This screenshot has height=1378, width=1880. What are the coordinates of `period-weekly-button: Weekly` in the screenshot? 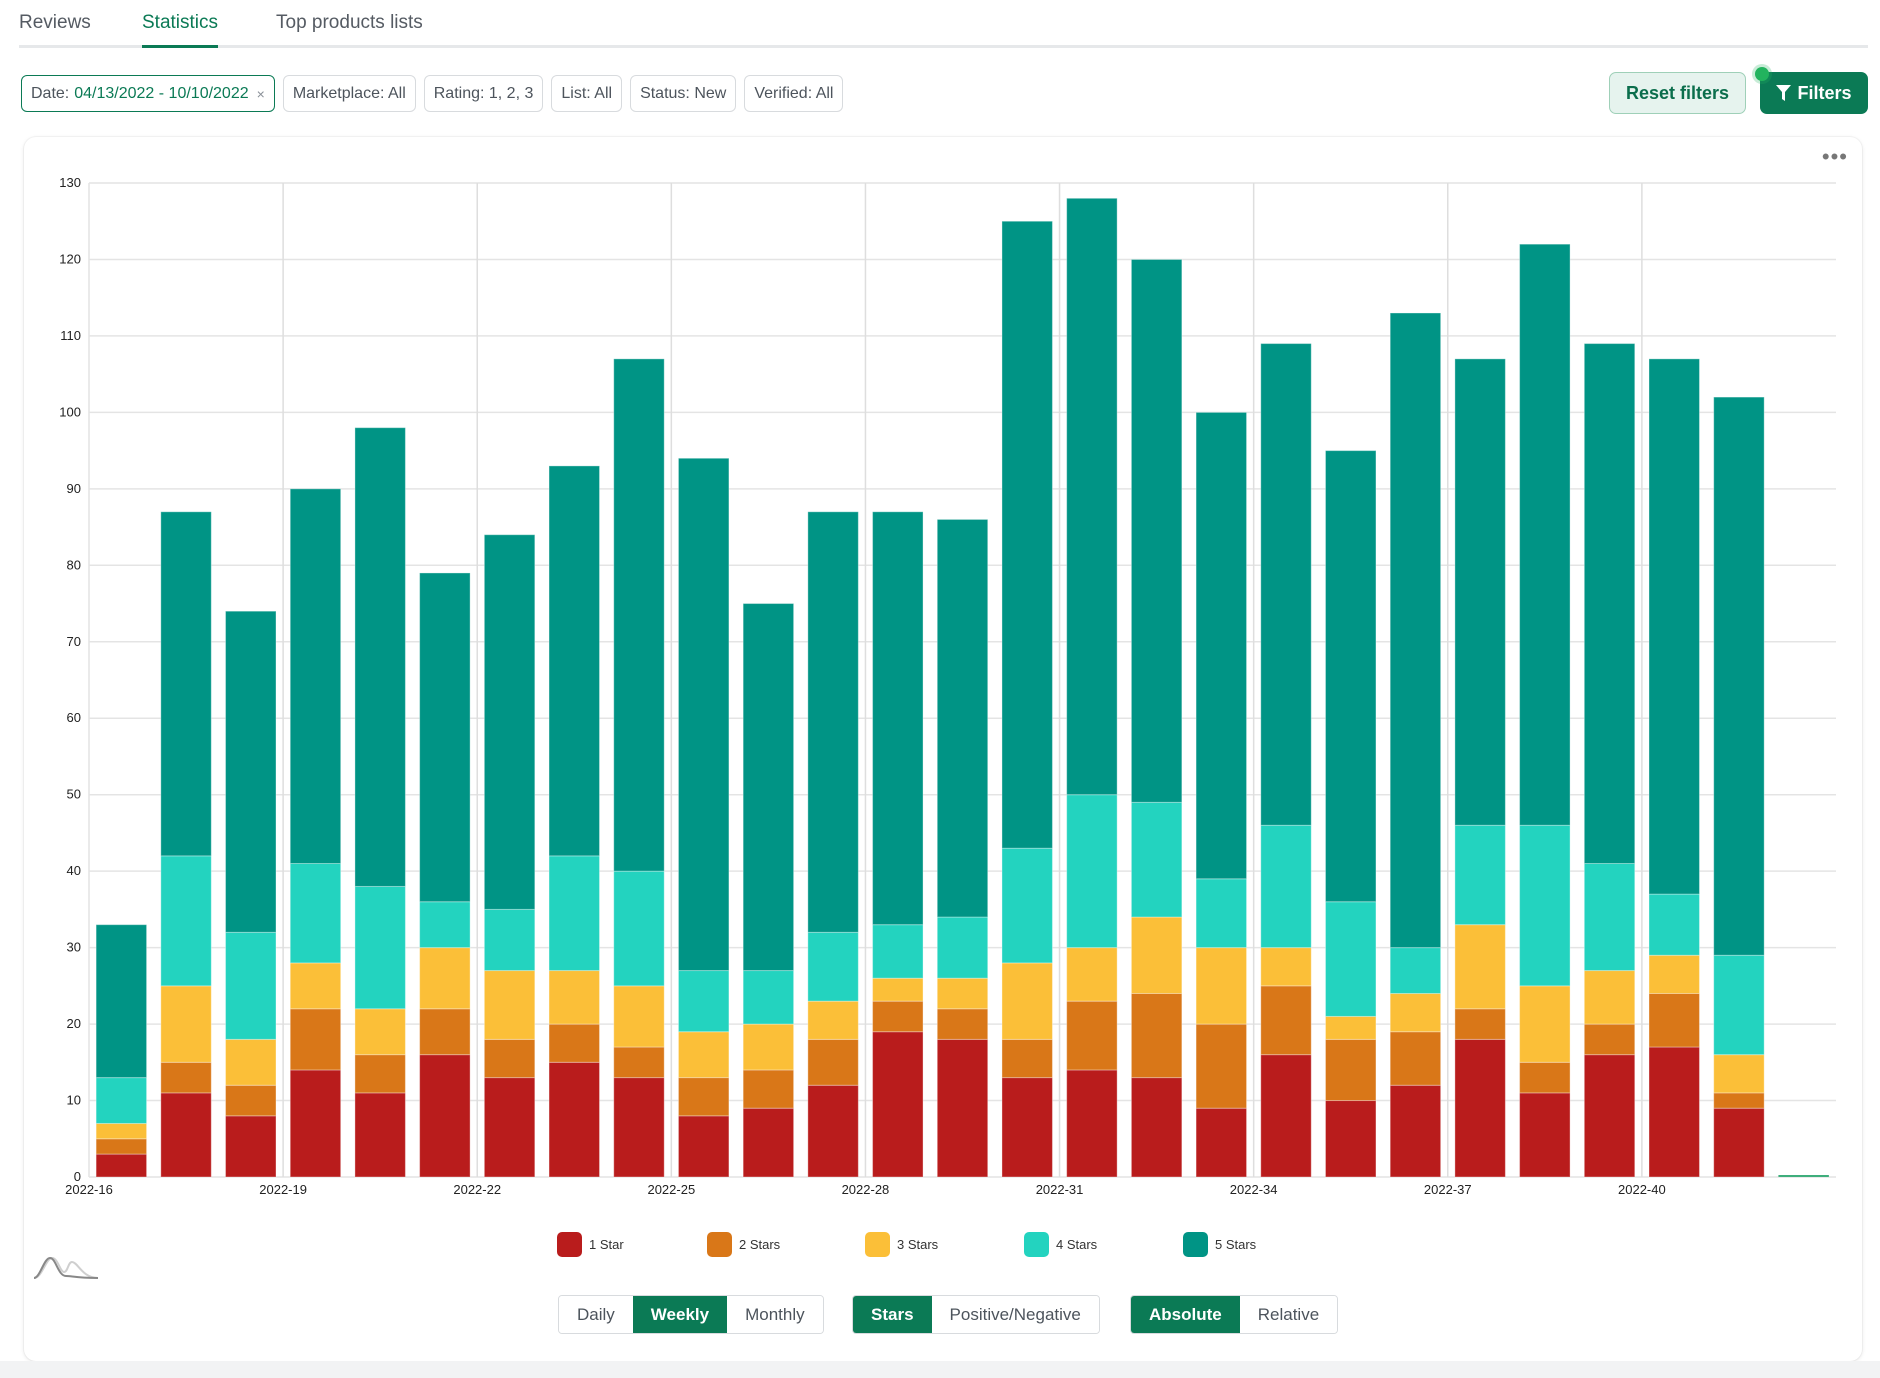 It's located at (680, 1314).